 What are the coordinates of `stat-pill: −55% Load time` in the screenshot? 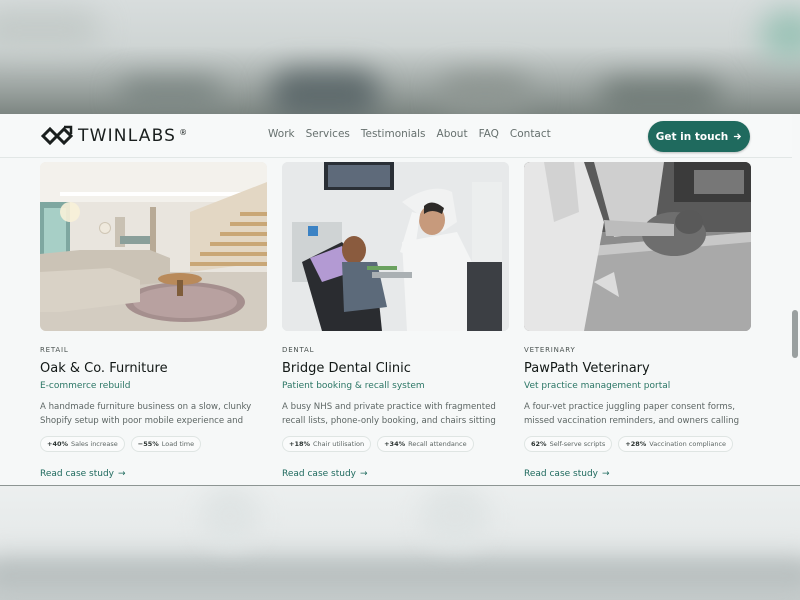 It's located at (166, 444).